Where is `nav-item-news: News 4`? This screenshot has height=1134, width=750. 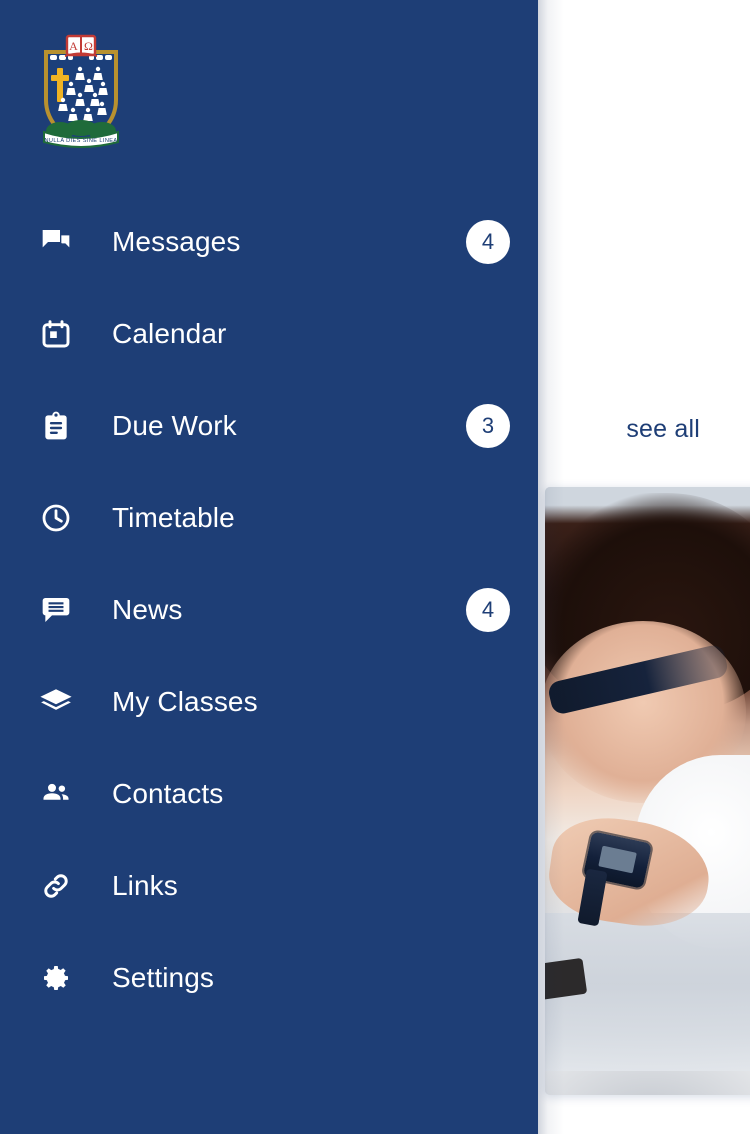
nav-item-news: News 4 is located at coordinates (269, 610).